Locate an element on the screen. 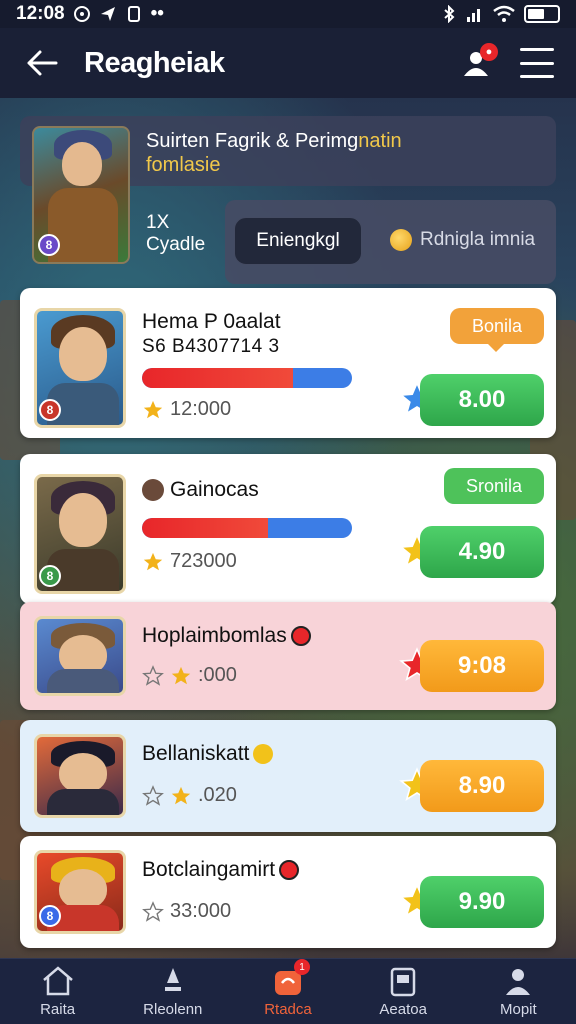  menu-button is located at coordinates (537, 63).